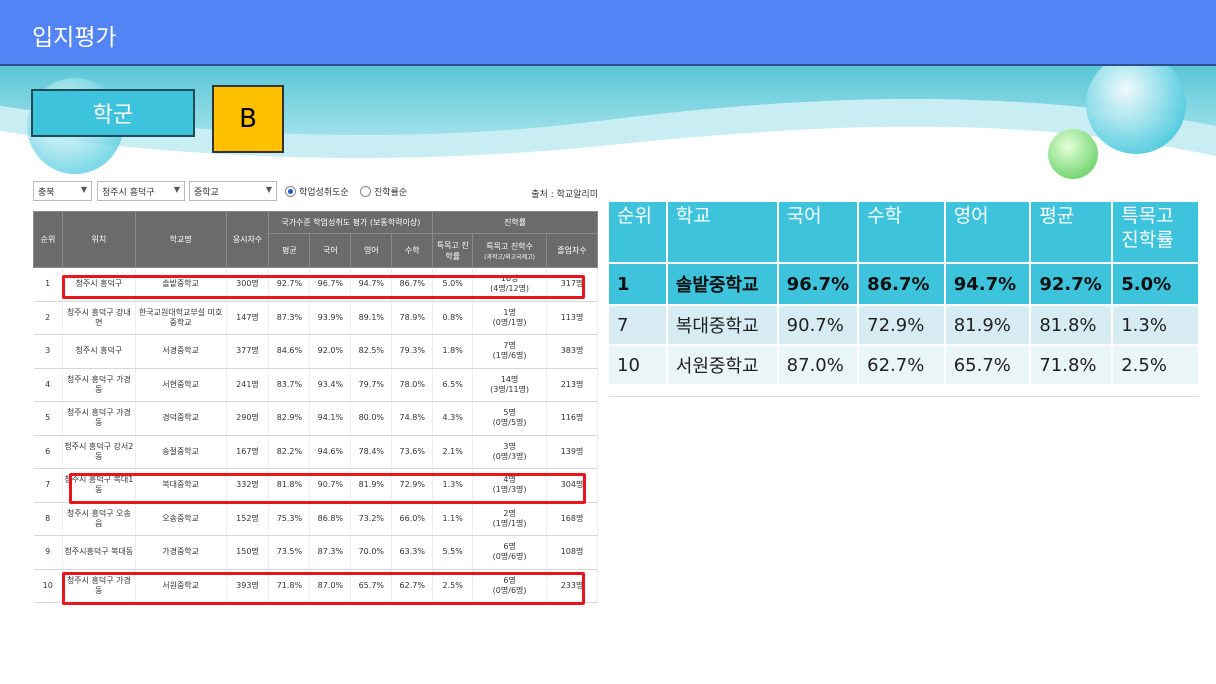 The height and width of the screenshot is (684, 1216). I want to click on cell-rank: 10, so click(48, 586).